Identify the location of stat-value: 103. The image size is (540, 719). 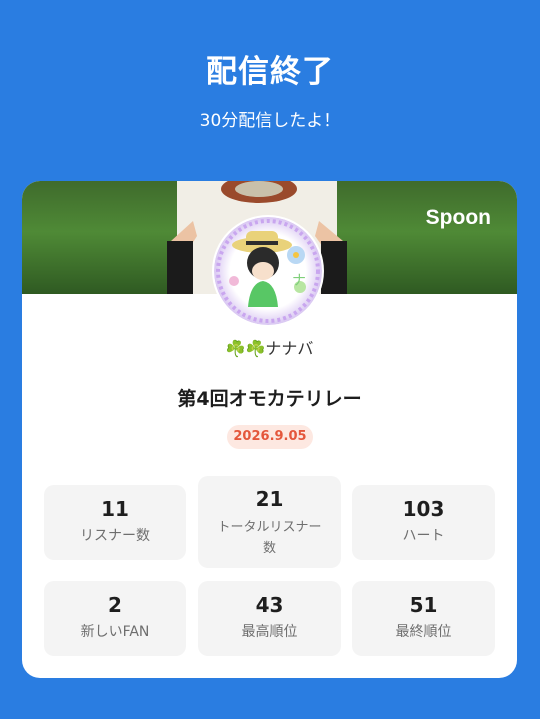
(423, 509).